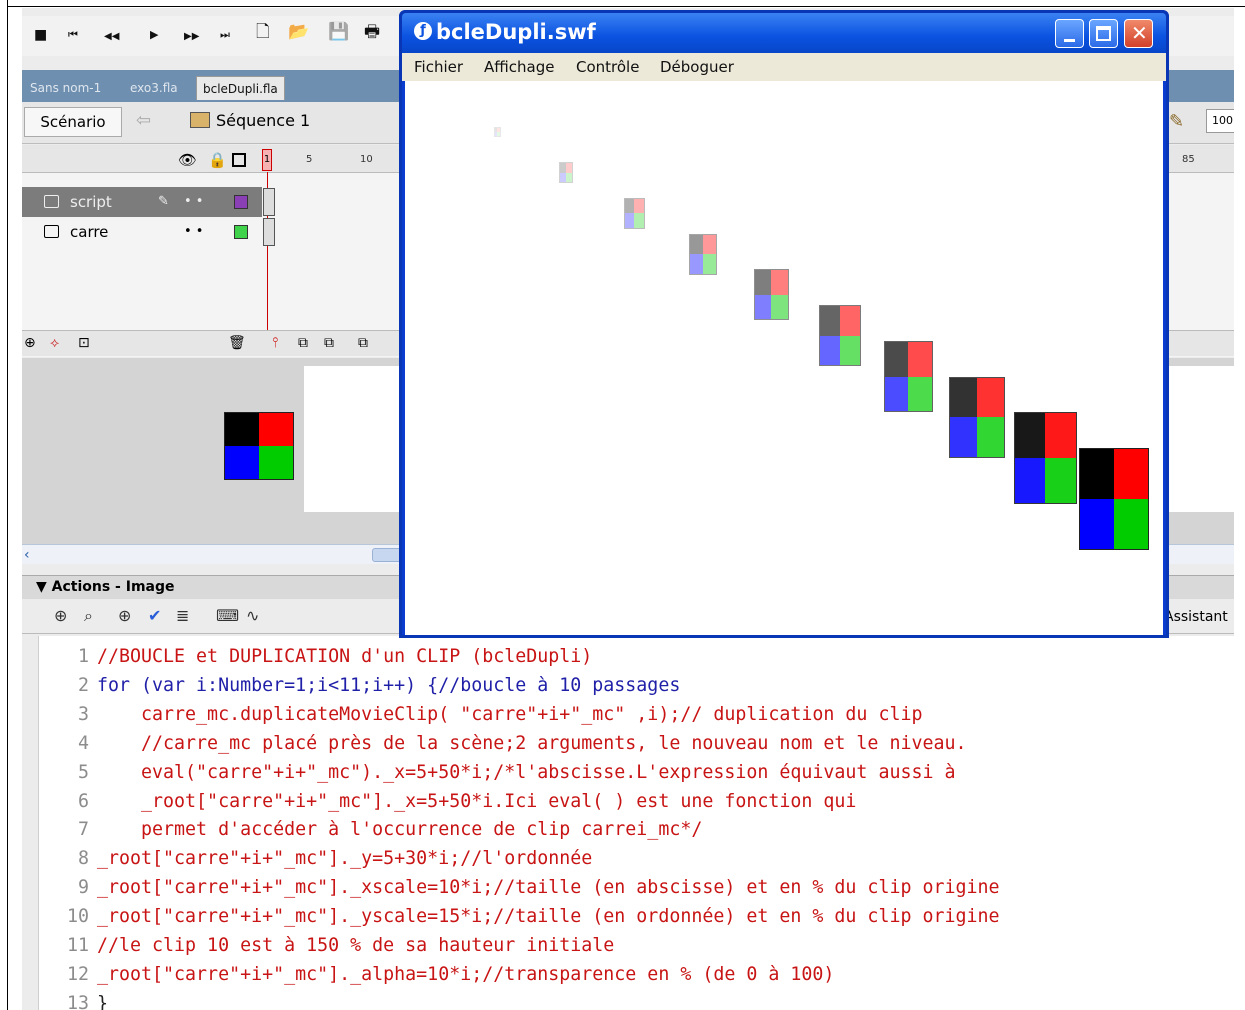 The width and height of the screenshot is (1245, 1010). What do you see at coordinates (275, 343) in the screenshot?
I see `center-frame-icon: ⫯` at bounding box center [275, 343].